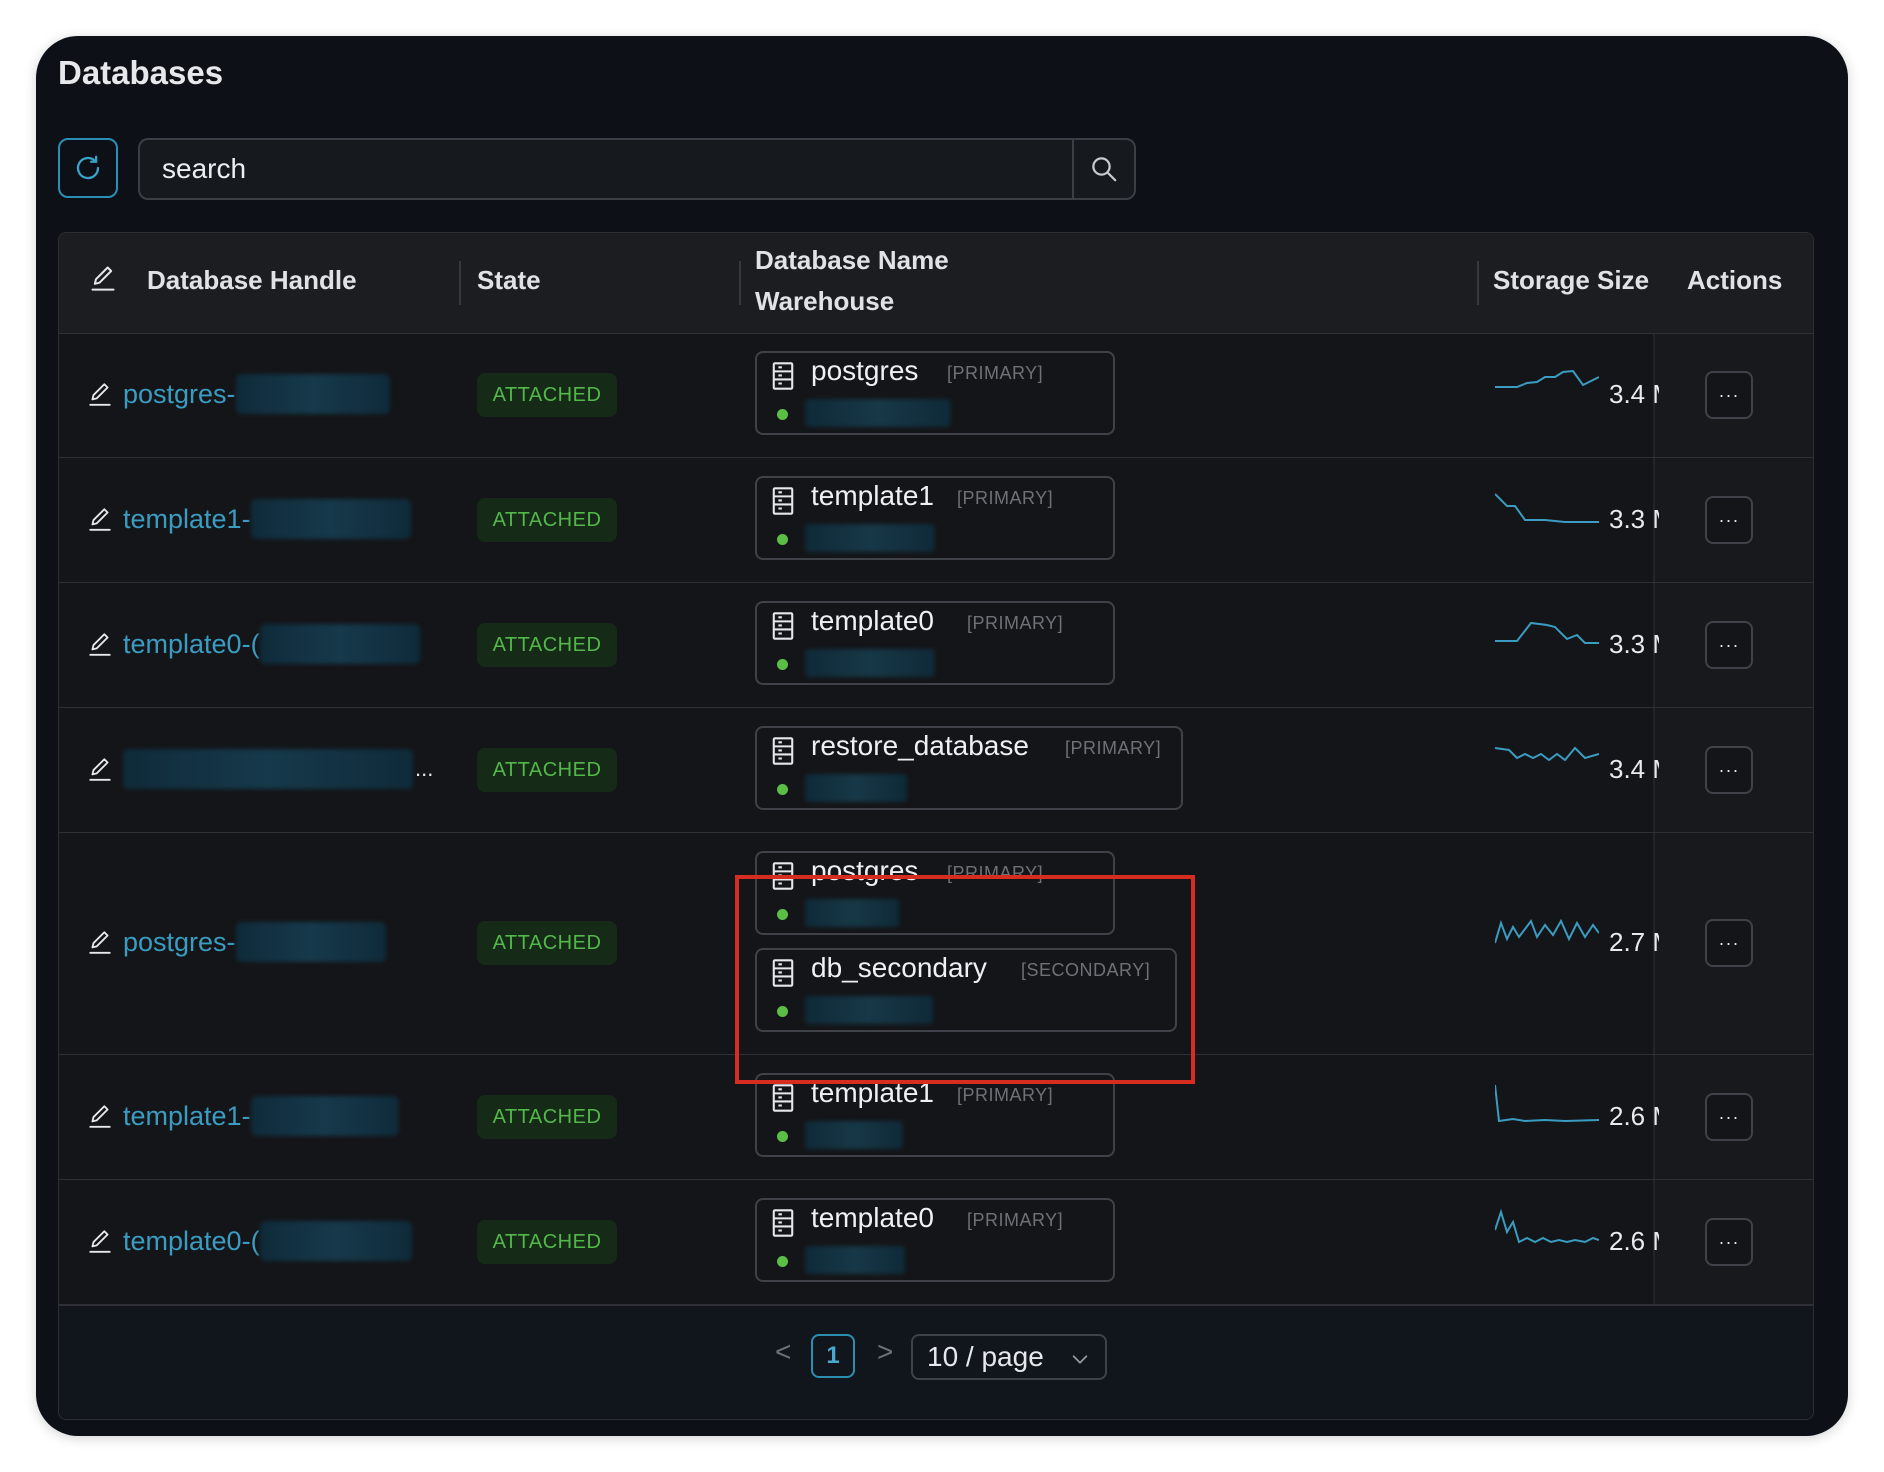 Image resolution: width=1884 pixels, height=1472 pixels. I want to click on pagination-prev-button: <, so click(783, 1352).